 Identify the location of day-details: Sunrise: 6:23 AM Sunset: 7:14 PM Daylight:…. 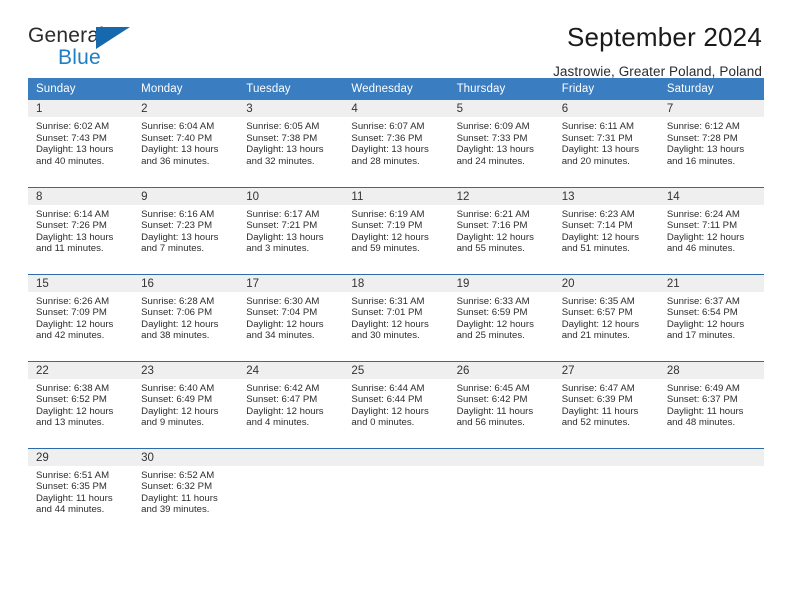
(606, 230).